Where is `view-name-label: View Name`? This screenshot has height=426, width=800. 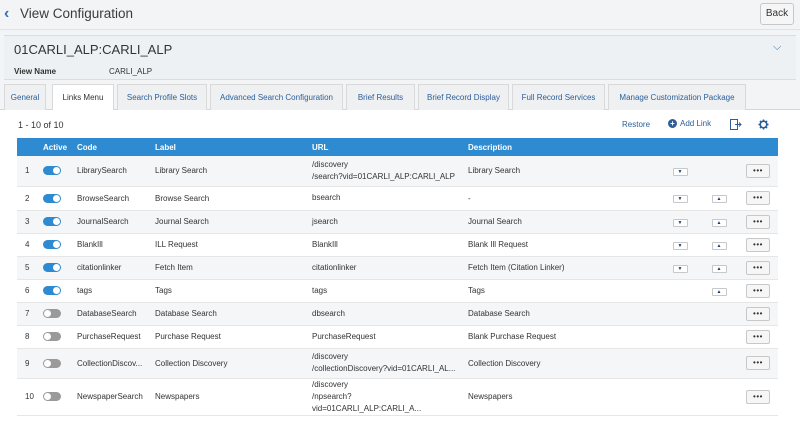 view-name-label: View Name is located at coordinates (35, 71).